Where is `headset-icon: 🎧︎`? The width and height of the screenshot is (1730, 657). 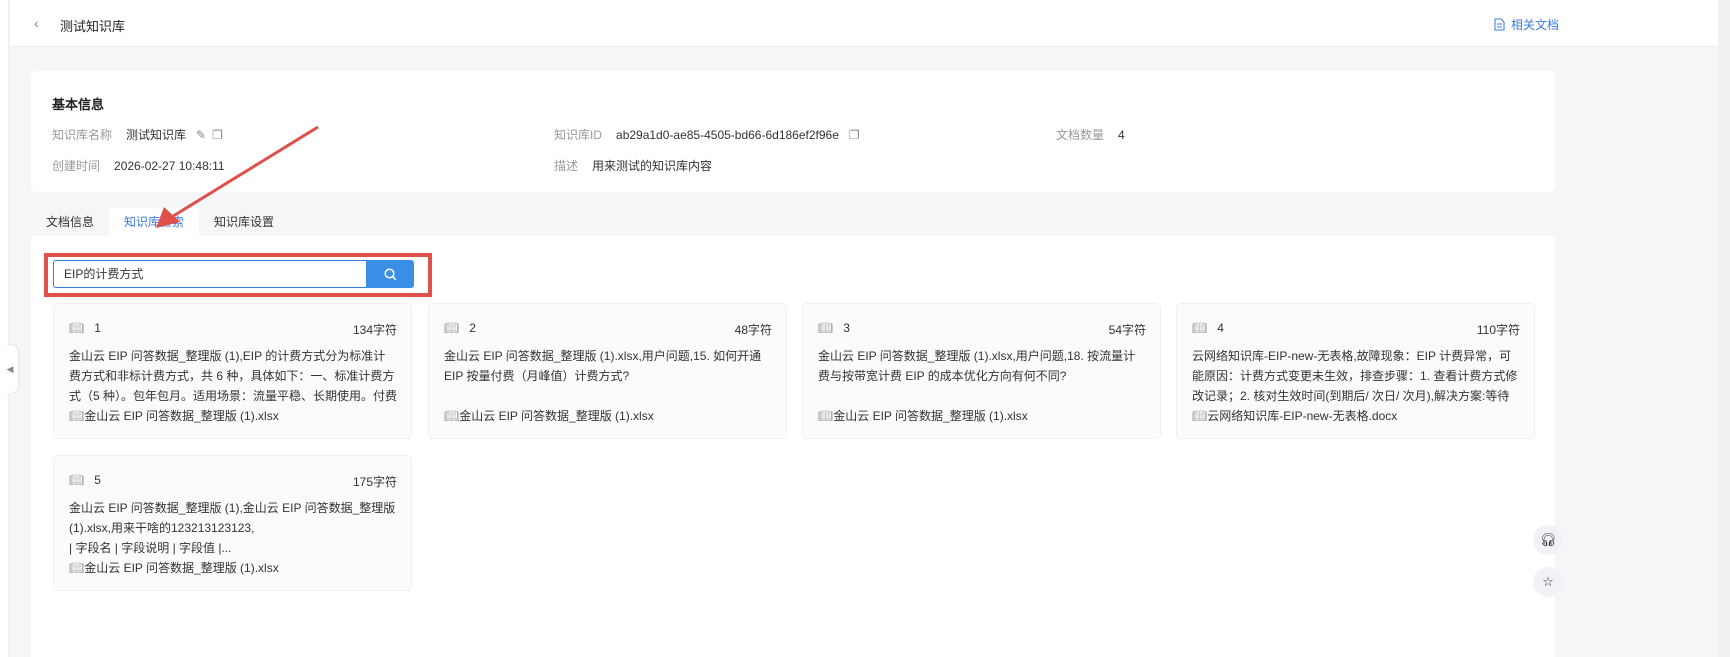
headset-icon: 🎧︎ is located at coordinates (1548, 540).